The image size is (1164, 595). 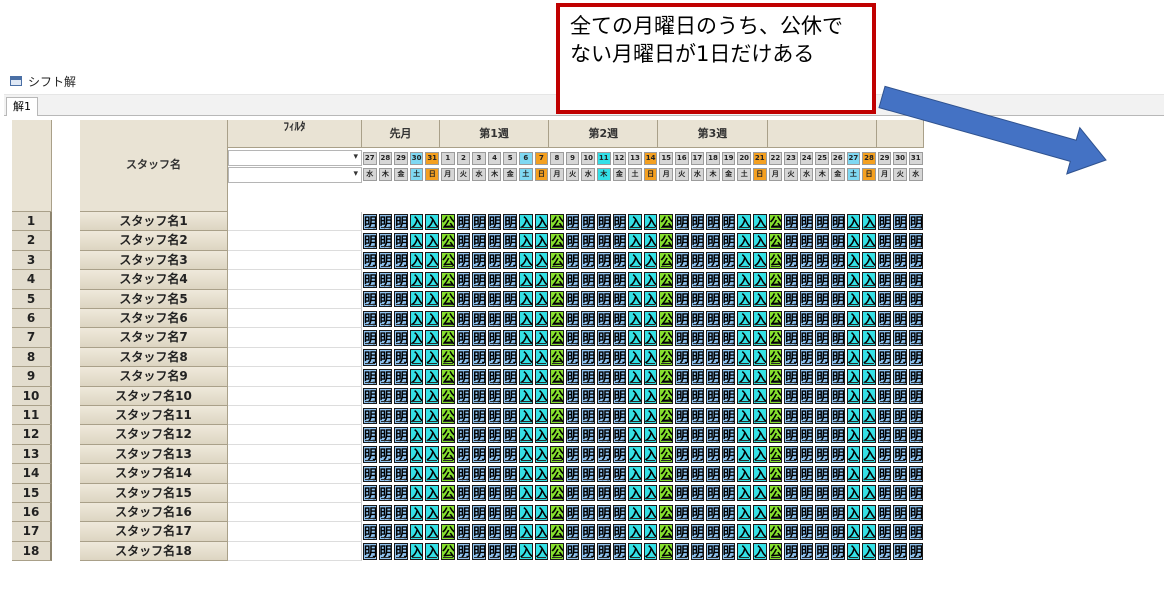 I want to click on day-weekday-cell: 水, so click(x=479, y=174).